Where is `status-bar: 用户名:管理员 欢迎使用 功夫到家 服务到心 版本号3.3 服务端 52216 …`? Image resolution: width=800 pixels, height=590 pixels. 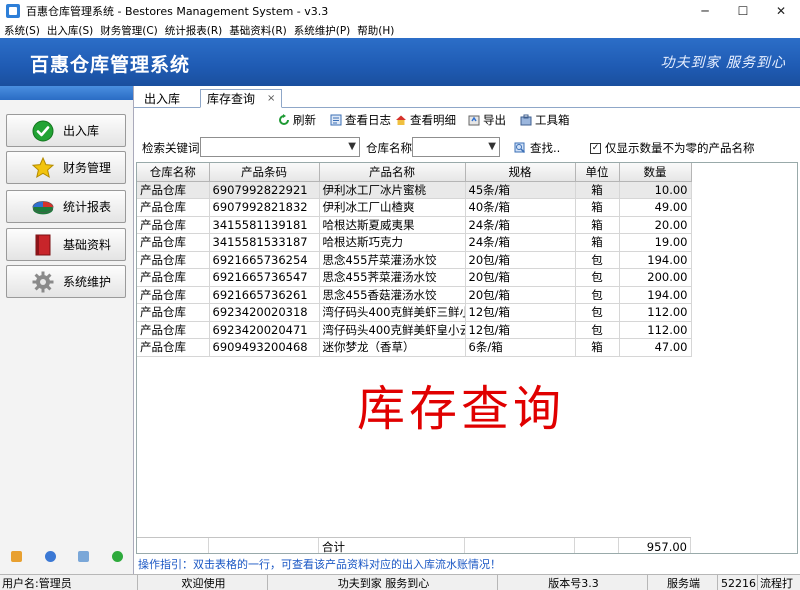
status-bar: 用户名:管理员 欢迎使用 功夫到家 服务到心 版本号3.3 服务端 52216 … is located at coordinates (400, 582).